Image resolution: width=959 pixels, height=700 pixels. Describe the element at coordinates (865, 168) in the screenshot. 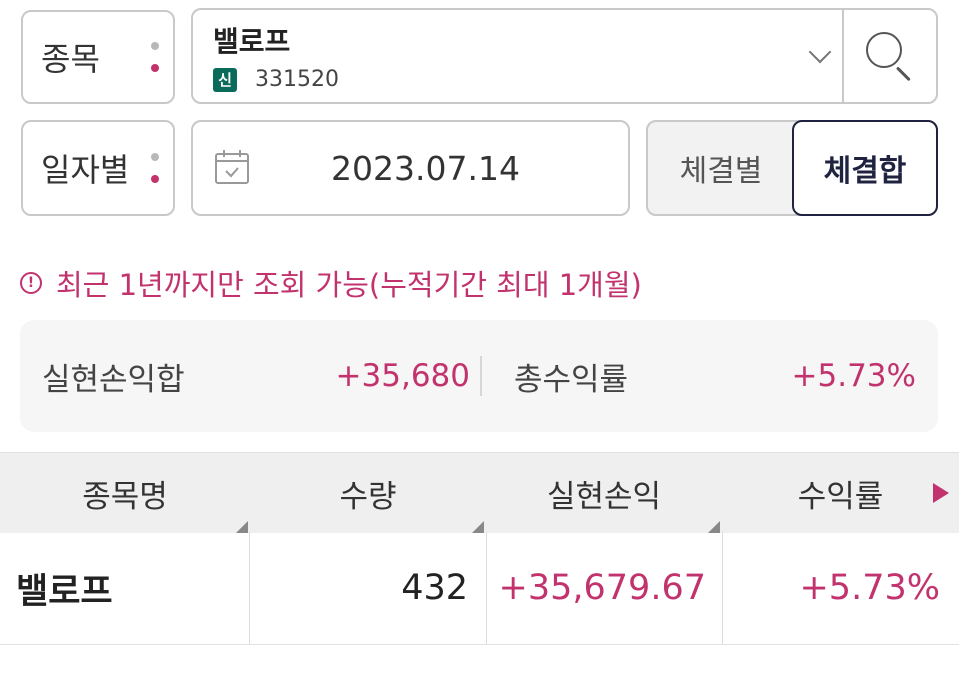

I see `tab-execution-sum: 체결합` at that location.